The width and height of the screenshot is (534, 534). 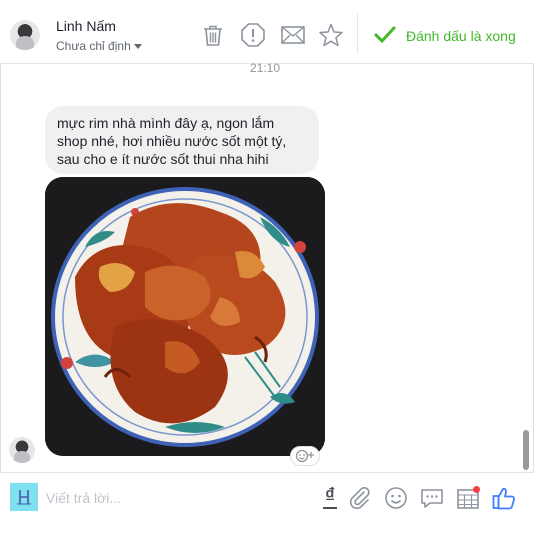 I want to click on message-line: shop nhé, hơi nhiều nước sốt một tý,, so click(x=172, y=141).